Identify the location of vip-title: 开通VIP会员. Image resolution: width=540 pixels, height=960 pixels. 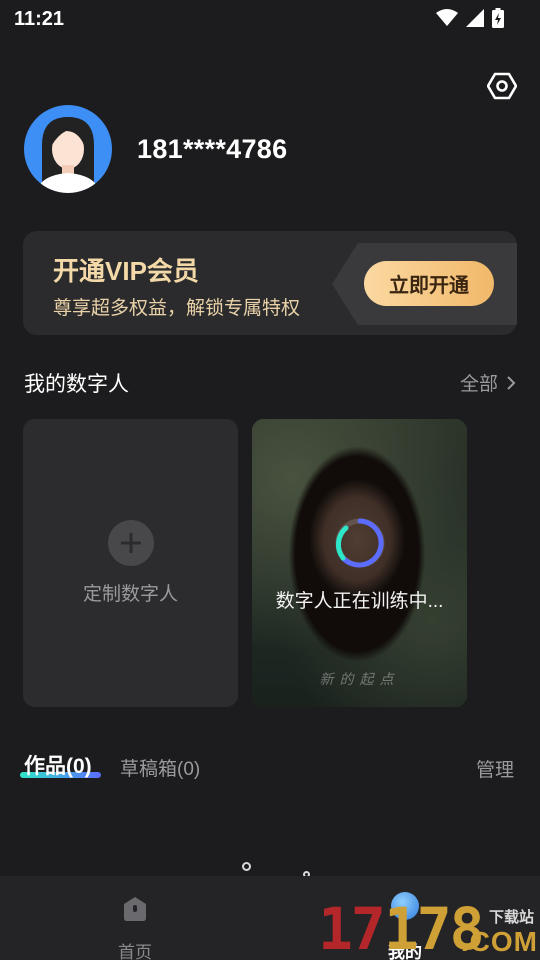
(126, 271).